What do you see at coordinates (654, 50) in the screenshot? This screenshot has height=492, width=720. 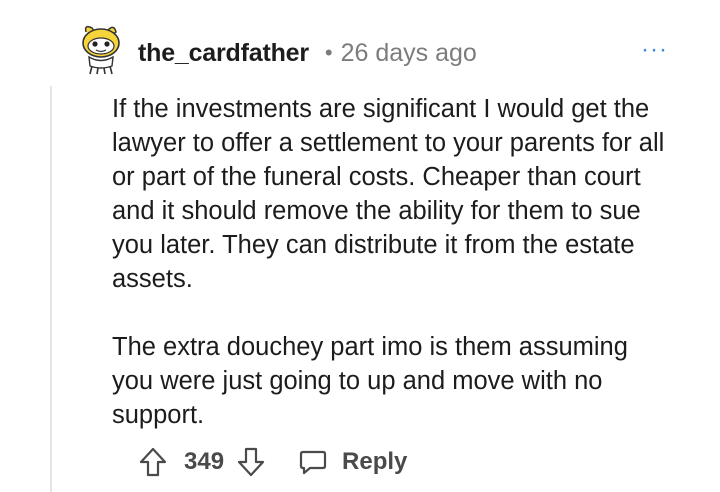 I see `more-options-icon: ···` at bounding box center [654, 50].